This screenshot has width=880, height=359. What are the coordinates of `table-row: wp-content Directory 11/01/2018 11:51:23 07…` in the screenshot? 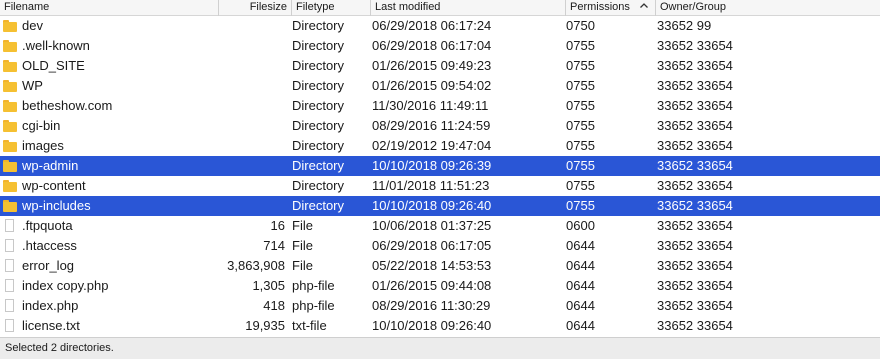 It's located at (440, 186).